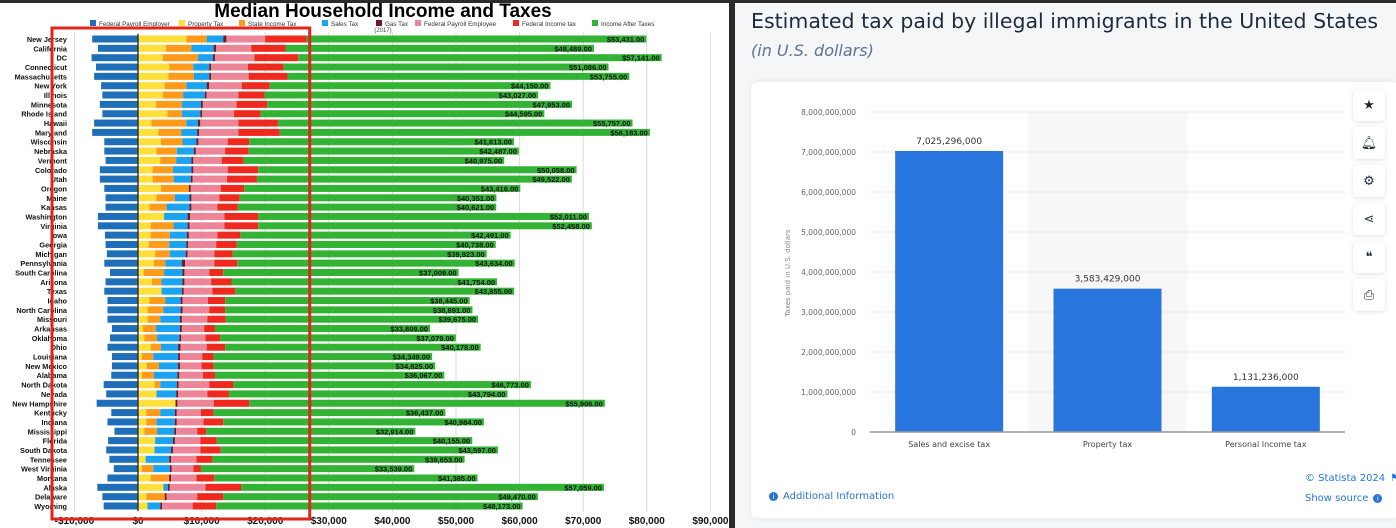  What do you see at coordinates (394, 469) in the screenshot?
I see `income-after-taxes-label: $33,539.00` at bounding box center [394, 469].